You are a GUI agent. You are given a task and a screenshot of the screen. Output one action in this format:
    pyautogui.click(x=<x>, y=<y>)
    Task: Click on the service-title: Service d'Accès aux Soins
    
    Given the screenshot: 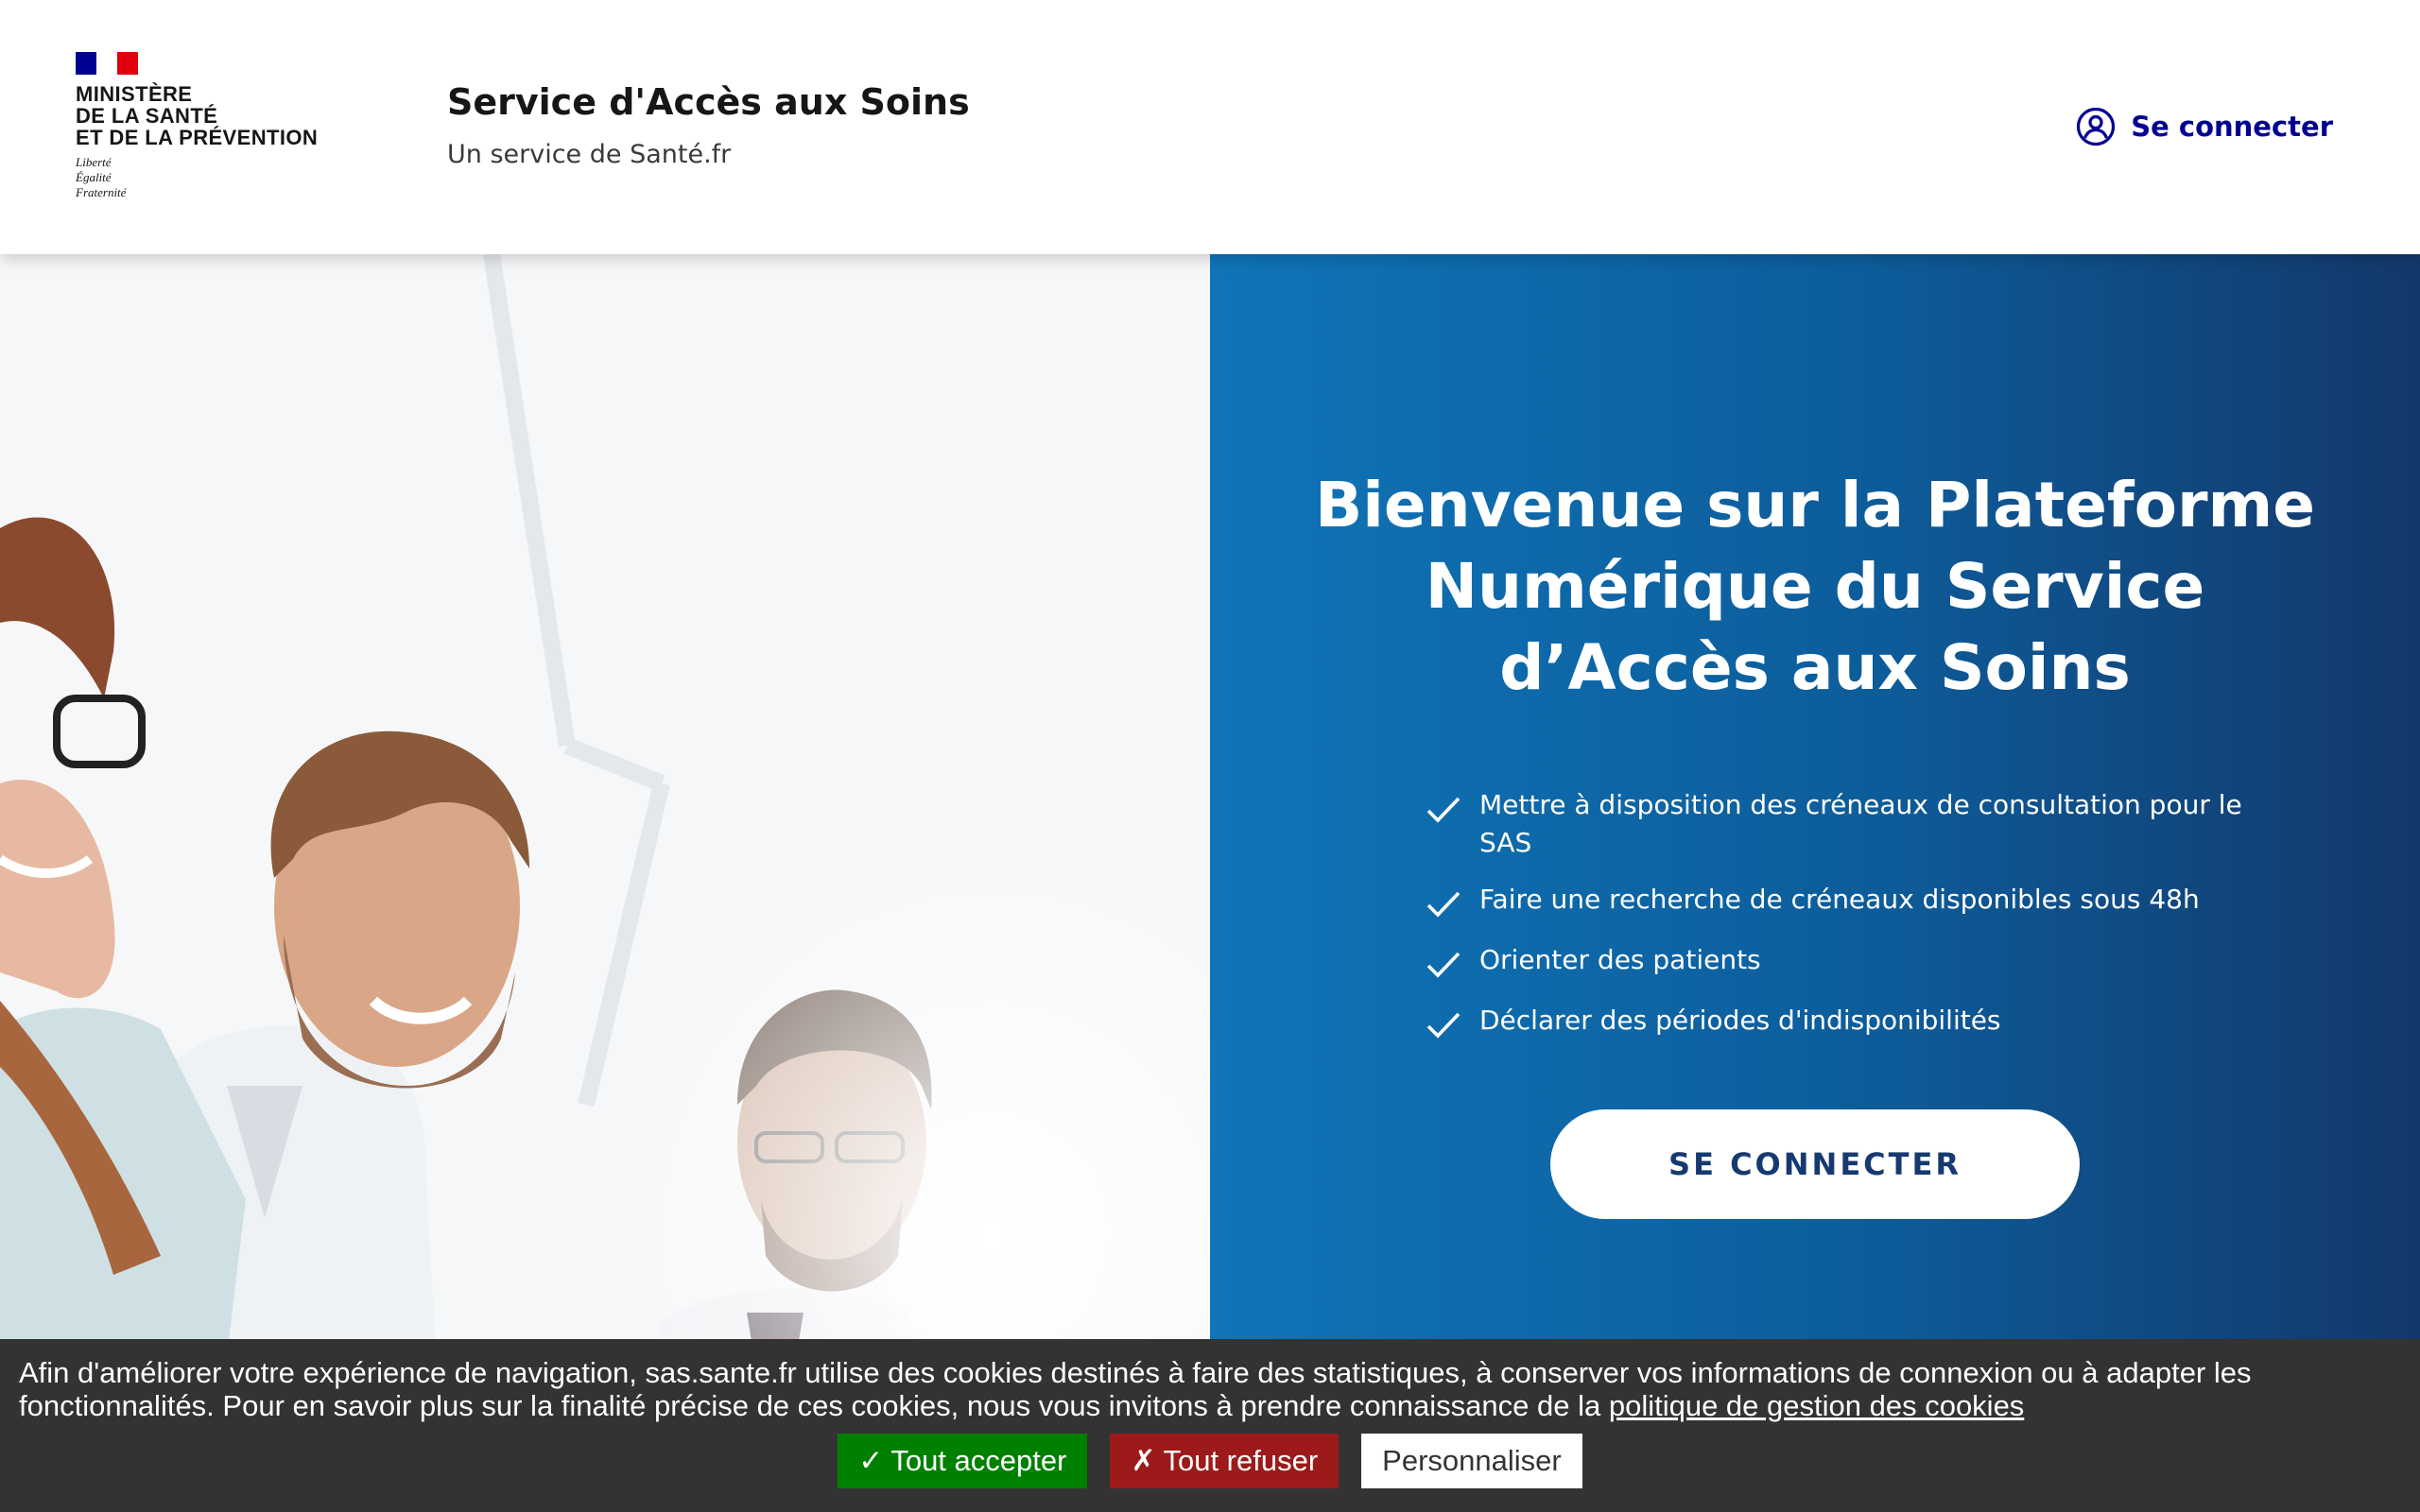 What is the action you would take?
    pyautogui.click(x=708, y=102)
    